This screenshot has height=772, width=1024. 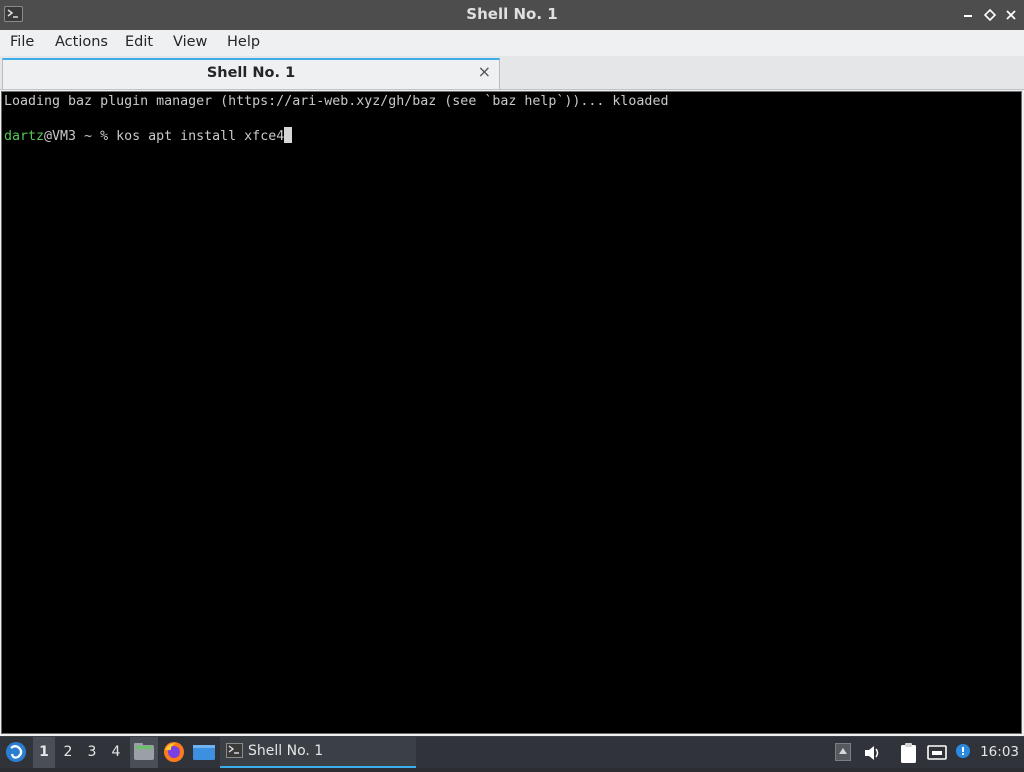 What do you see at coordinates (937, 755) in the screenshot?
I see `network-icon` at bounding box center [937, 755].